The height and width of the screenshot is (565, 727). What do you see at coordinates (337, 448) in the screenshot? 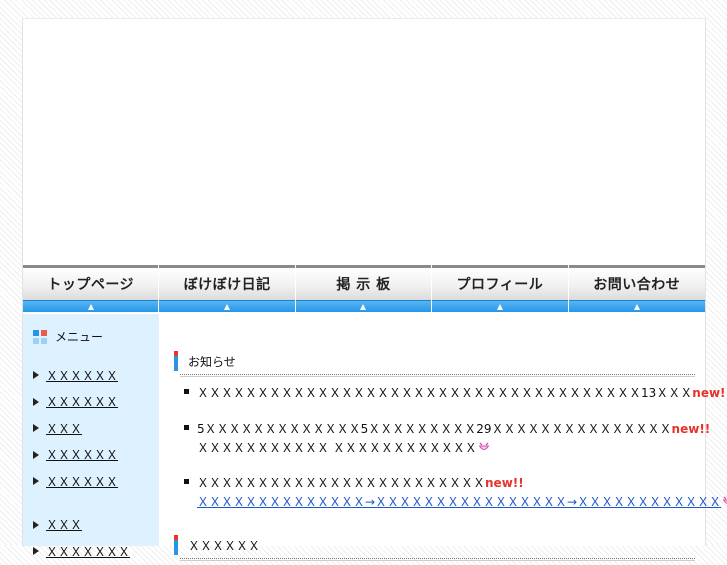
I see `news-text: ＸＸＸＸＸＸＸＸＸＸＸ ＸＸＸＸＸＸＸＸＸＸＸＸ` at bounding box center [337, 448].